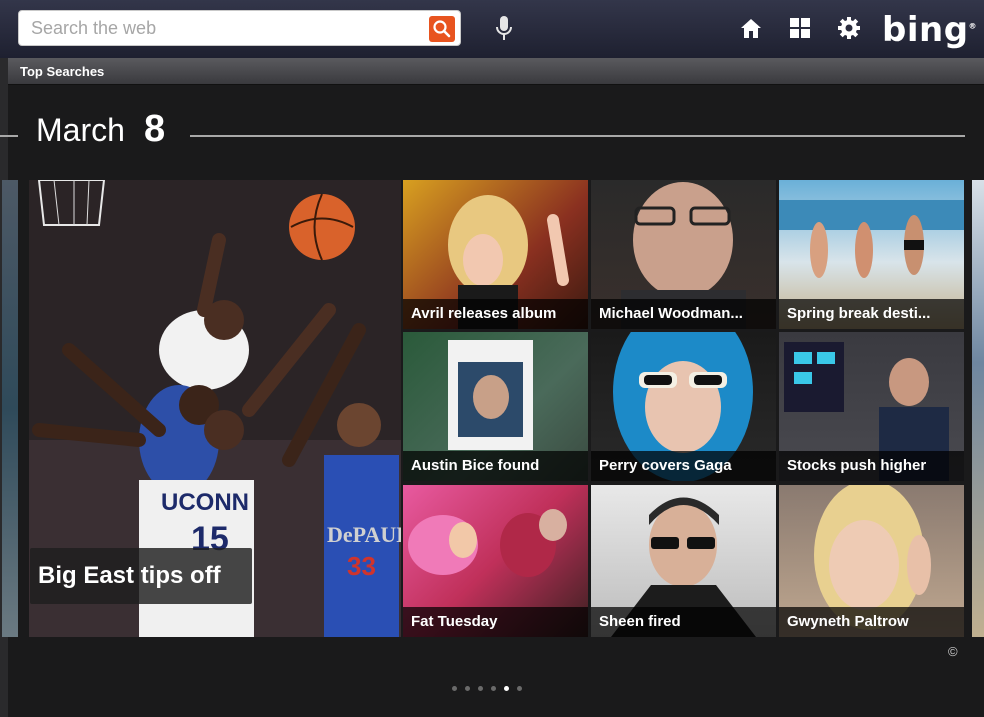 The image size is (984, 717). I want to click on copyright-icon: ©, so click(953, 651).